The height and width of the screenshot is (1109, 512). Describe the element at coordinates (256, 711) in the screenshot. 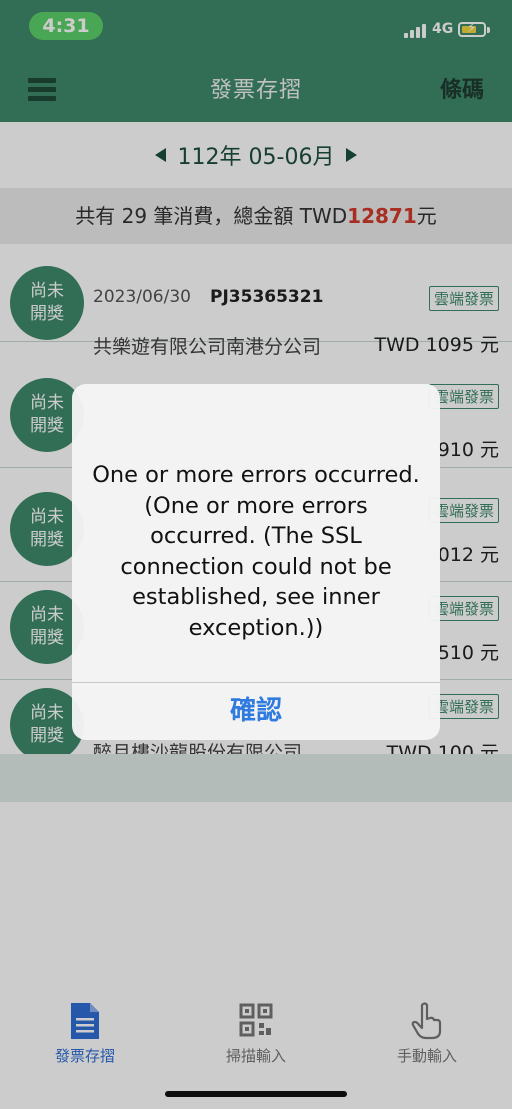

I see `confirm-button: 確認` at that location.